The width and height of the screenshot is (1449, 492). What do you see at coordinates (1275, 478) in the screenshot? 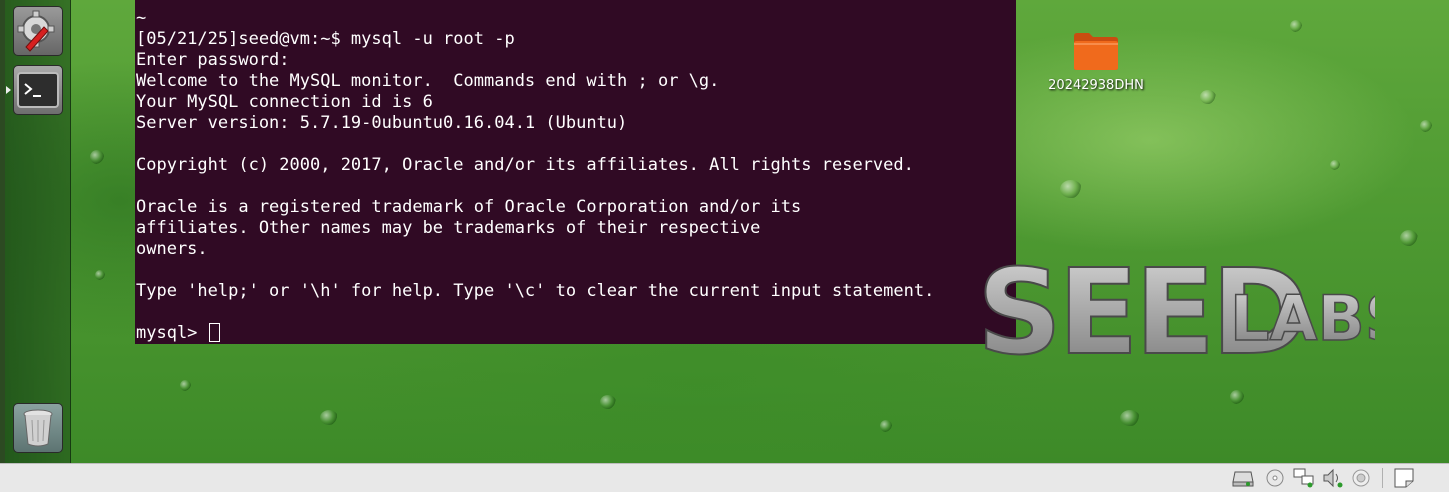
I see `optical-drive-icon` at bounding box center [1275, 478].